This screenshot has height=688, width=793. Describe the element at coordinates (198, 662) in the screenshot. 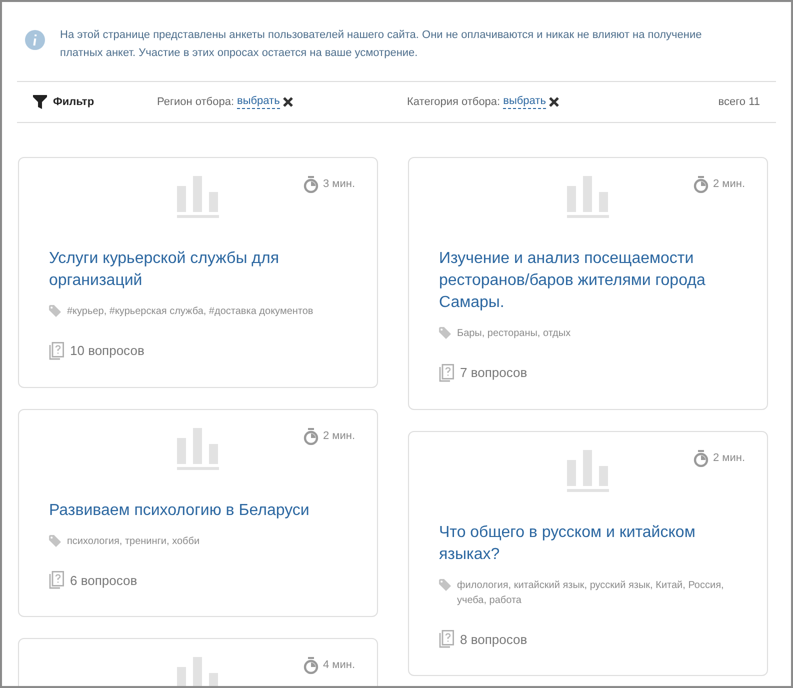

I see `survey-card: 4 мин.` at that location.